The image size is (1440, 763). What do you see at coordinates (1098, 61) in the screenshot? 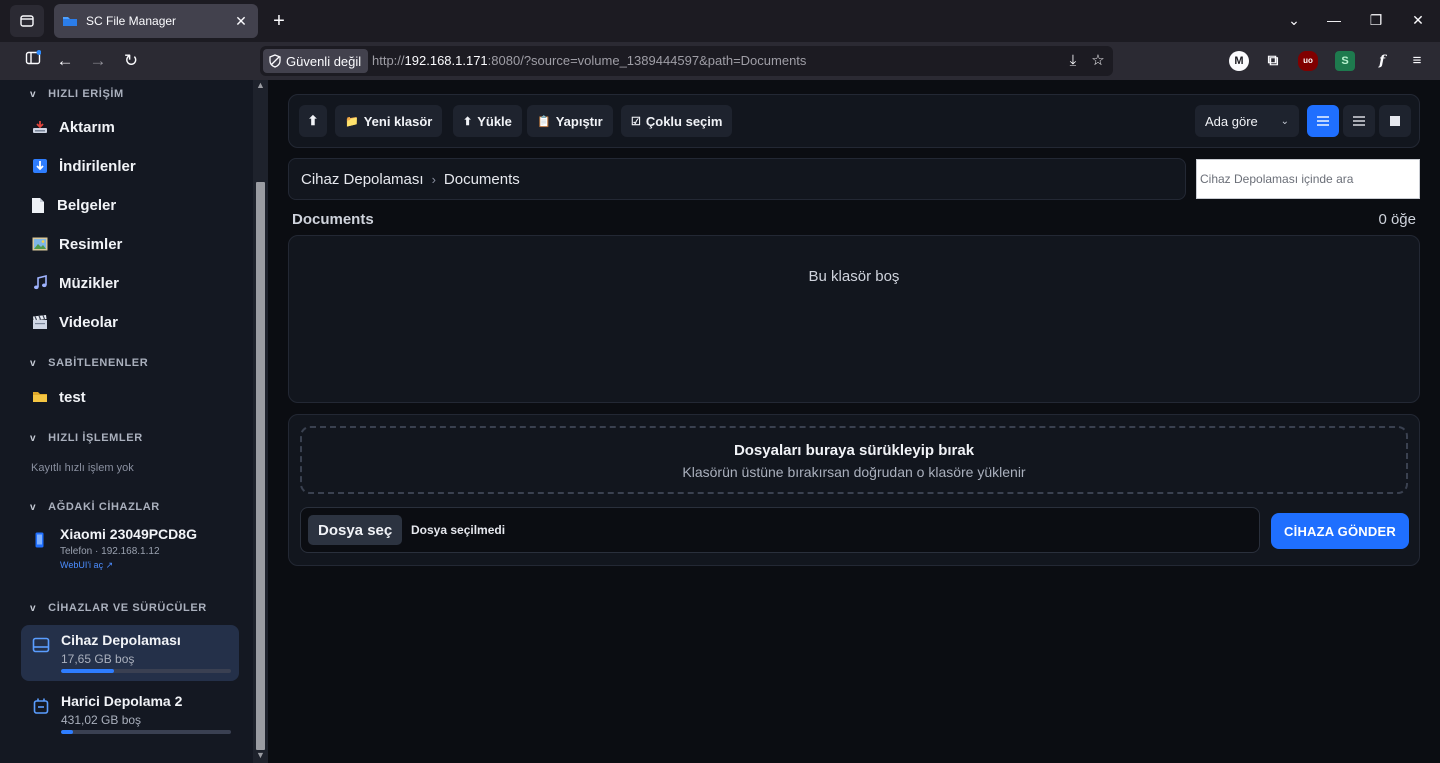
I see `bookmark-star-icon: ☆` at bounding box center [1098, 61].